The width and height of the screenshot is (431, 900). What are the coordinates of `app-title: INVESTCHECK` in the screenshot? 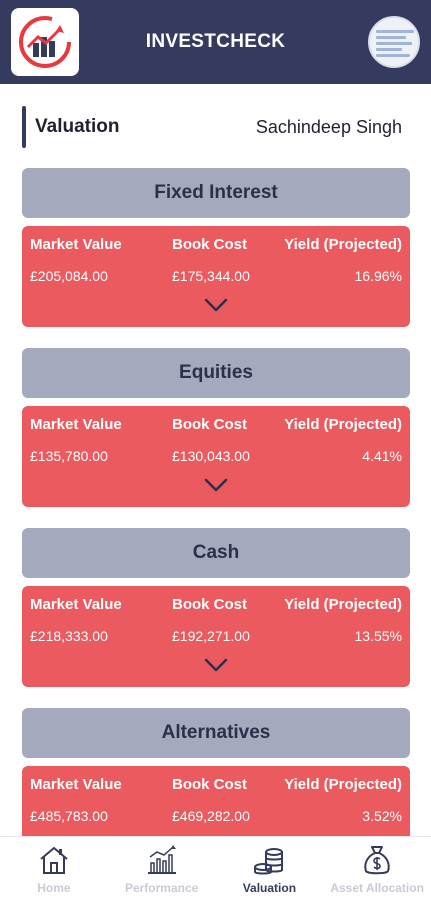 It's located at (215, 41).